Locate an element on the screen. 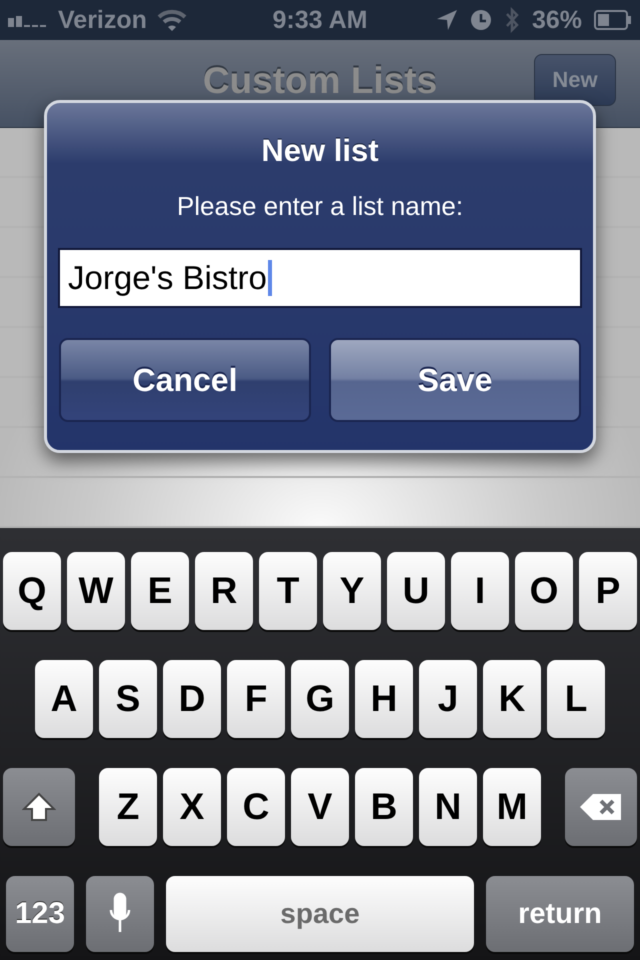  battery-icon is located at coordinates (613, 20).